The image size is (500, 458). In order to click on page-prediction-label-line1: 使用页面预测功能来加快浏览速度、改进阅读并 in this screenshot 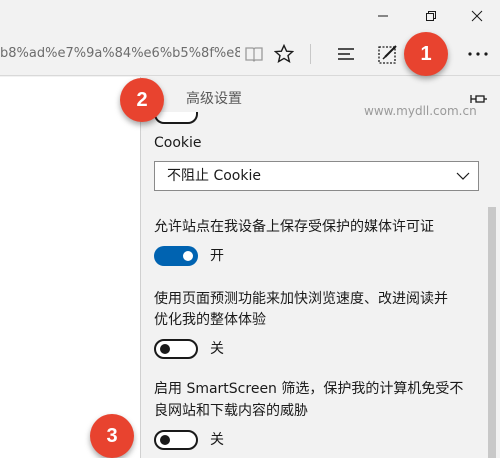, I will do `click(301, 299)`.